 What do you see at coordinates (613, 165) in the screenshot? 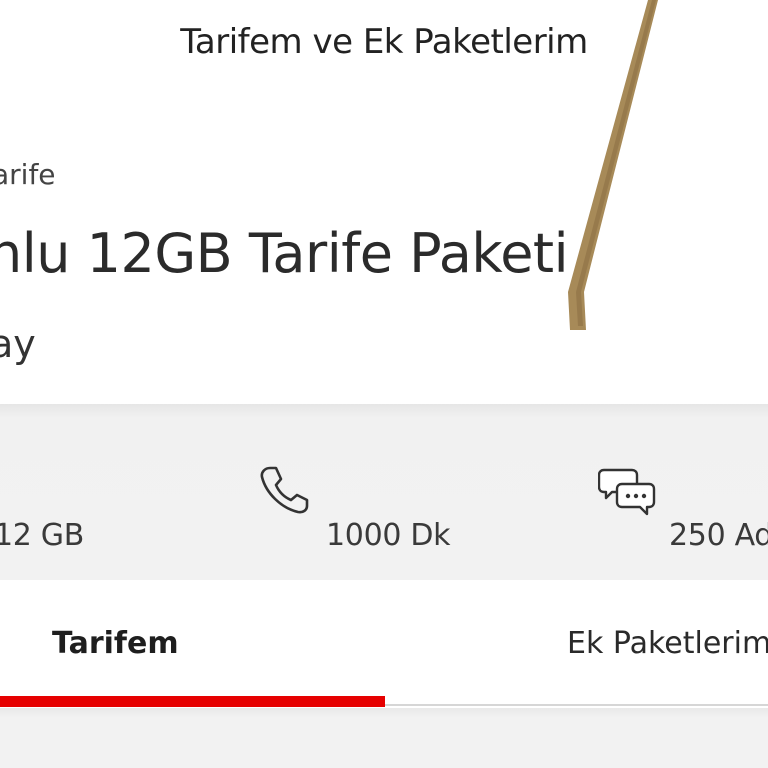
I see `foreign-object-stick` at bounding box center [613, 165].